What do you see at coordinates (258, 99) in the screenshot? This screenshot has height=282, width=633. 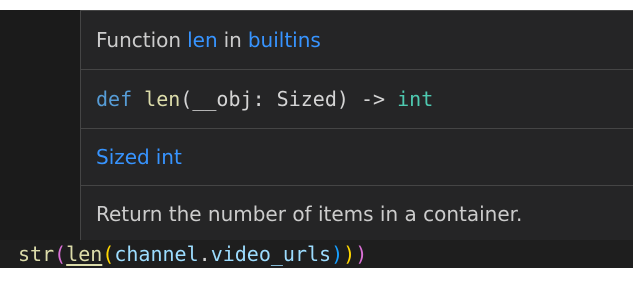 I see `signature-colon: :` at bounding box center [258, 99].